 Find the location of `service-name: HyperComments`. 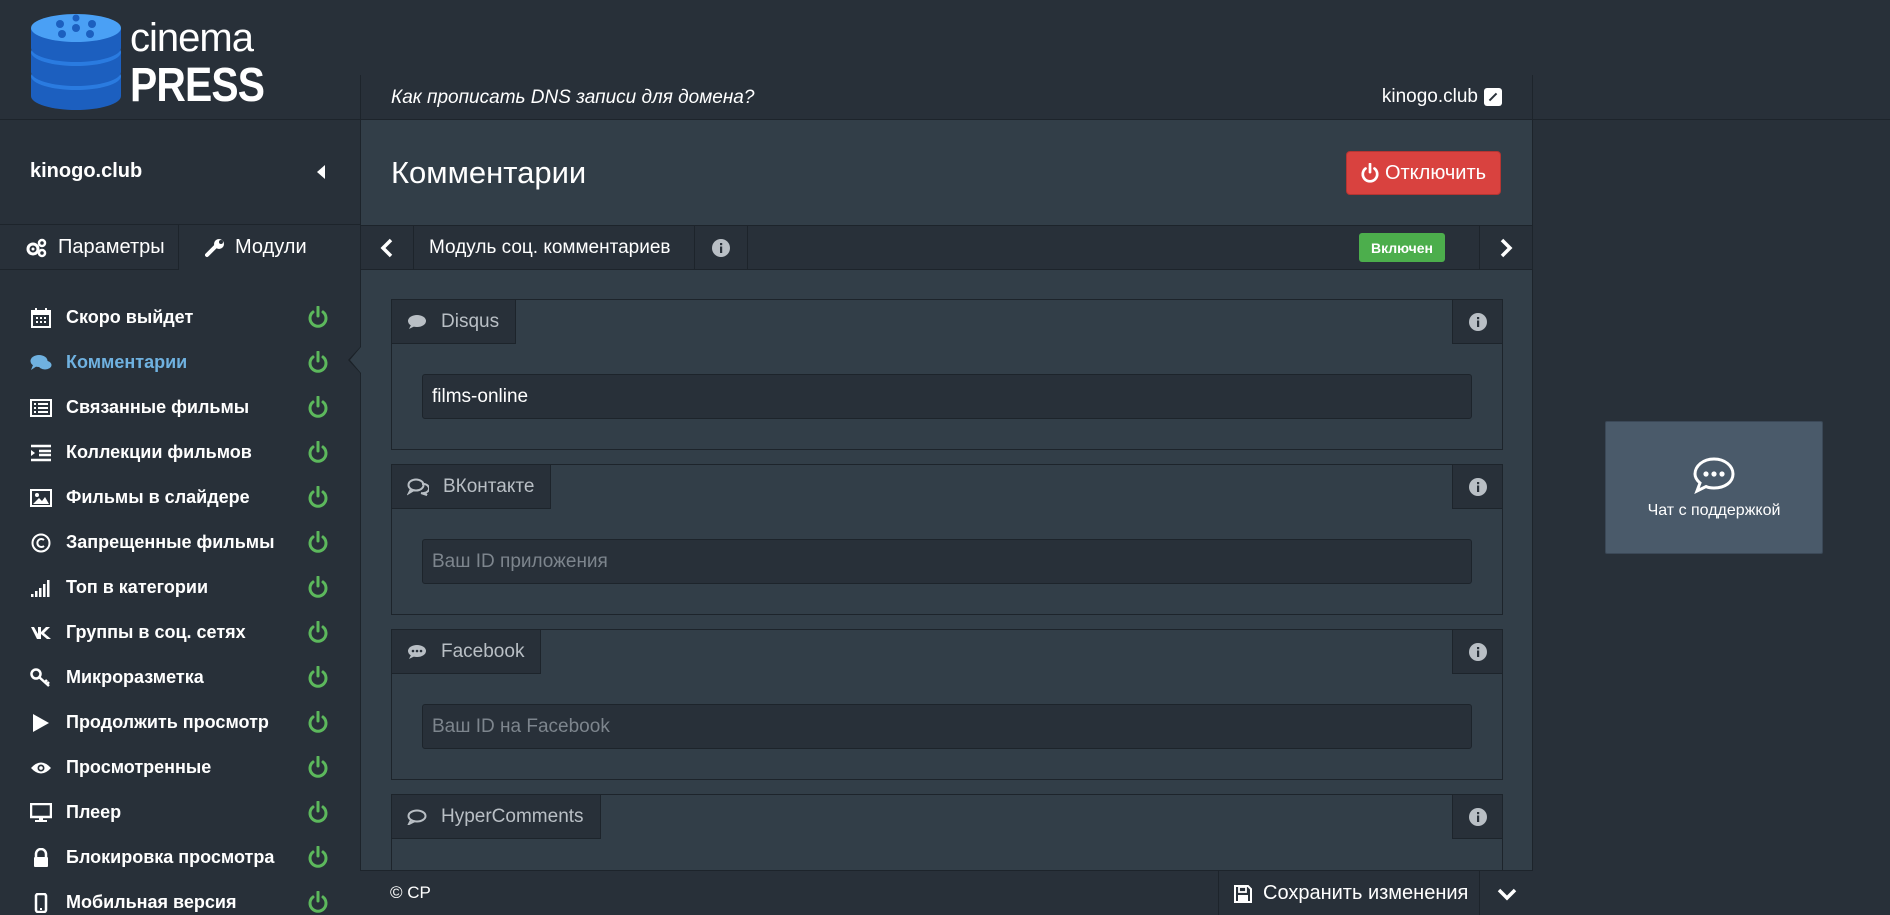

service-name: HyperComments is located at coordinates (512, 816).